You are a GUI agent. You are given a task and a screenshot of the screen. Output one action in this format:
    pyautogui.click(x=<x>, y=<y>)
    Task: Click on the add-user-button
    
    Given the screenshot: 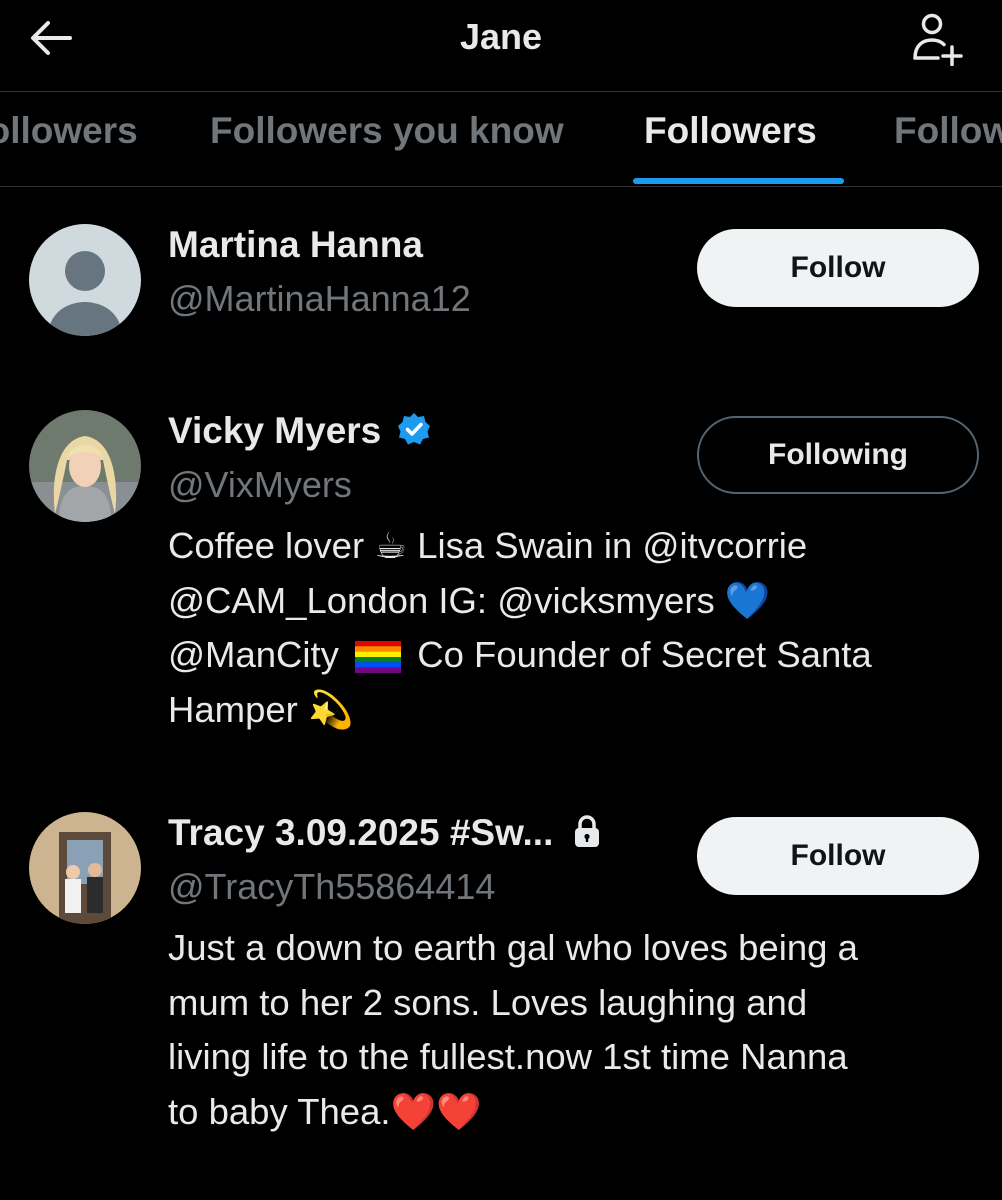 What is the action you would take?
    pyautogui.click(x=936, y=38)
    